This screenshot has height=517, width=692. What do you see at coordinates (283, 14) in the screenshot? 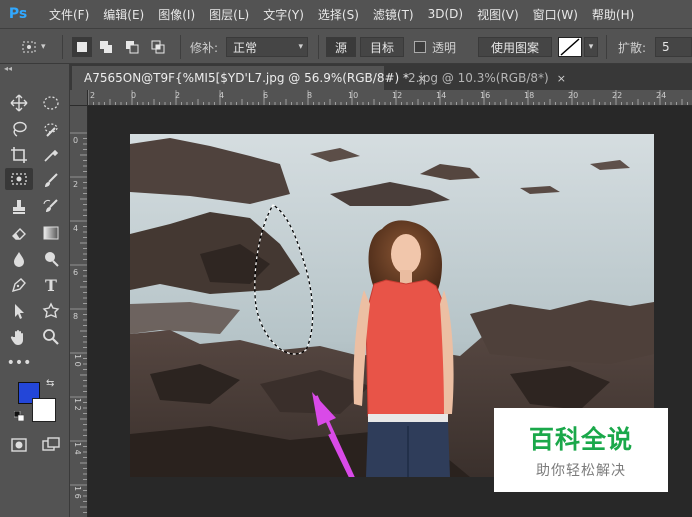
I see `menu-type: 文字(Y)` at bounding box center [283, 14].